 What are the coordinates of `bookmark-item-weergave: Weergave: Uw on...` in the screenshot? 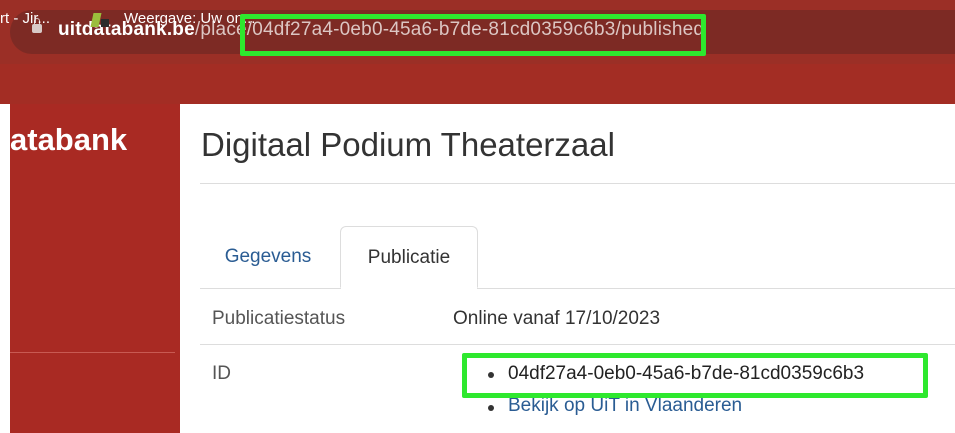 It's located at (189, 18).